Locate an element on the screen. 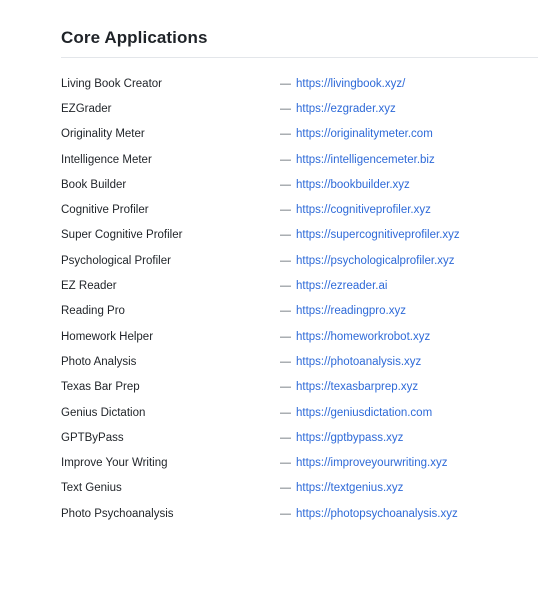 The image size is (538, 601). list-item: Reading Pro — https://readingpro.xyz is located at coordinates (299, 311).